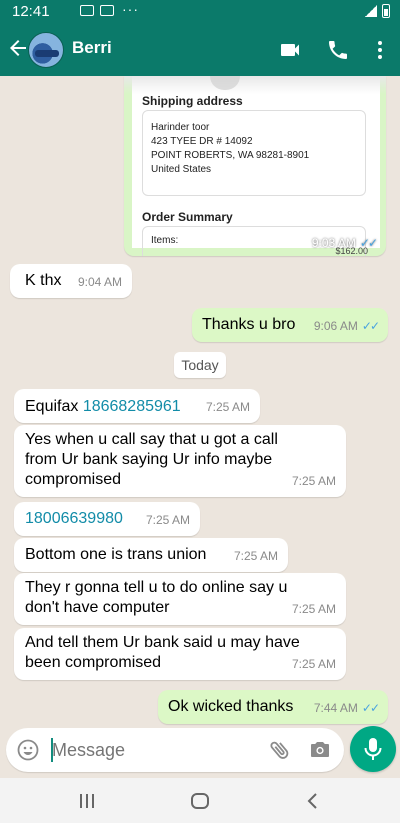  What do you see at coordinates (165, 240) in the screenshot?
I see `items-label: Items:` at bounding box center [165, 240].